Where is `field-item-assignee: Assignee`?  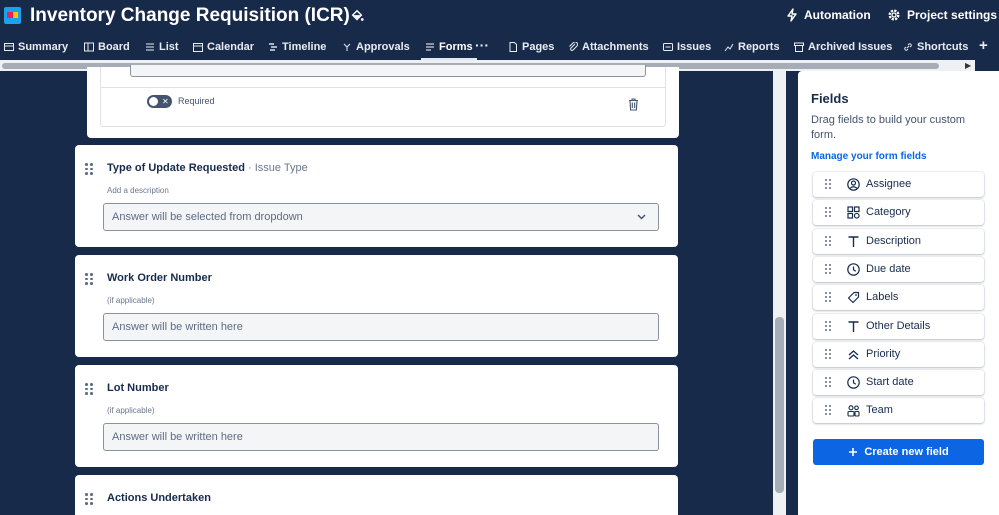
field-item-assignee: Assignee is located at coordinates (898, 184).